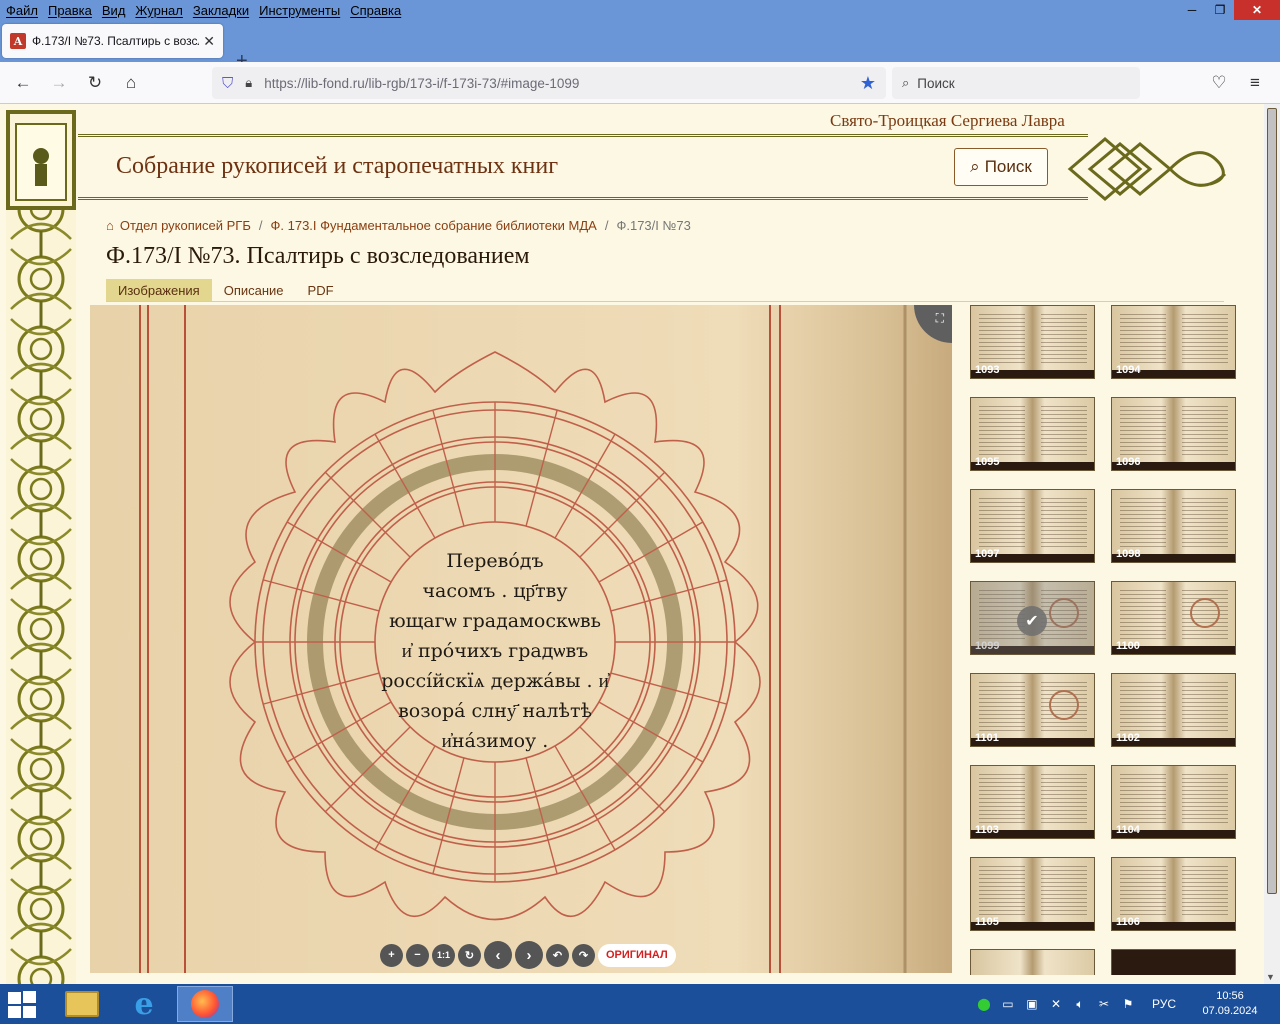 This screenshot has width=1280, height=1024. What do you see at coordinates (1032, 710) in the screenshot?
I see `thumbnail: 1101` at bounding box center [1032, 710].